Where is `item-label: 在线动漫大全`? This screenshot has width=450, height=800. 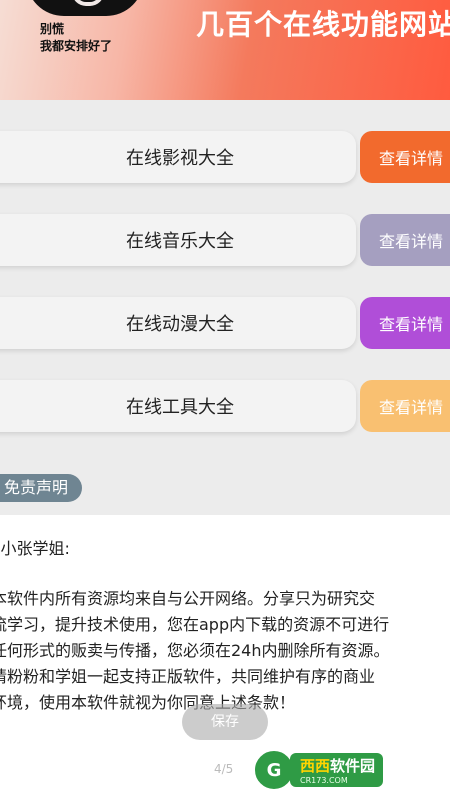
item-label: 在线动漫大全 is located at coordinates (180, 324).